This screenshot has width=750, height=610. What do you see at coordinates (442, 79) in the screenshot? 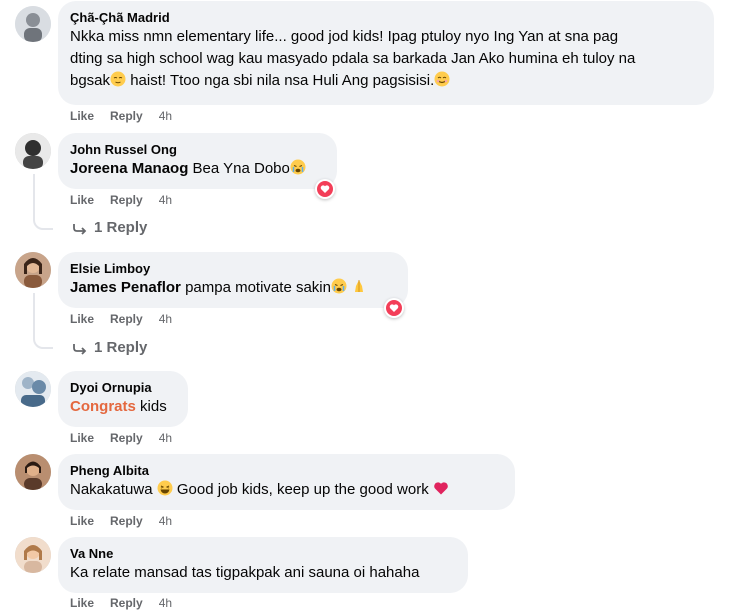
I see `smiling-face-emoji-icon` at bounding box center [442, 79].